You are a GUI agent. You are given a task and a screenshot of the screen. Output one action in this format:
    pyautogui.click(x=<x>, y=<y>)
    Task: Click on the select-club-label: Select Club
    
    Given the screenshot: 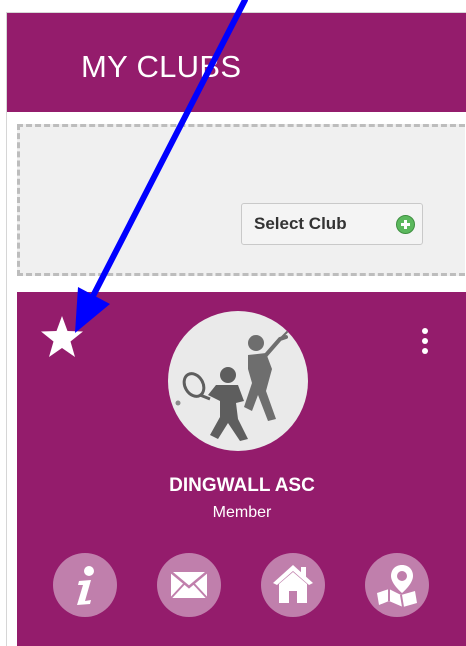 What is the action you would take?
    pyautogui.click(x=300, y=223)
    